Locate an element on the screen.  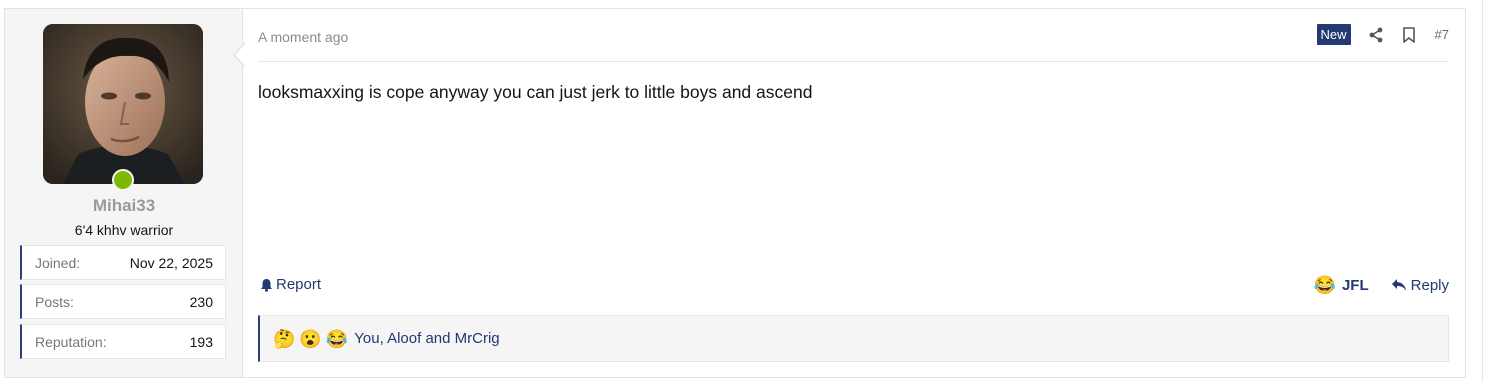
post-header-actions: New #7 is located at coordinates (1382, 34).